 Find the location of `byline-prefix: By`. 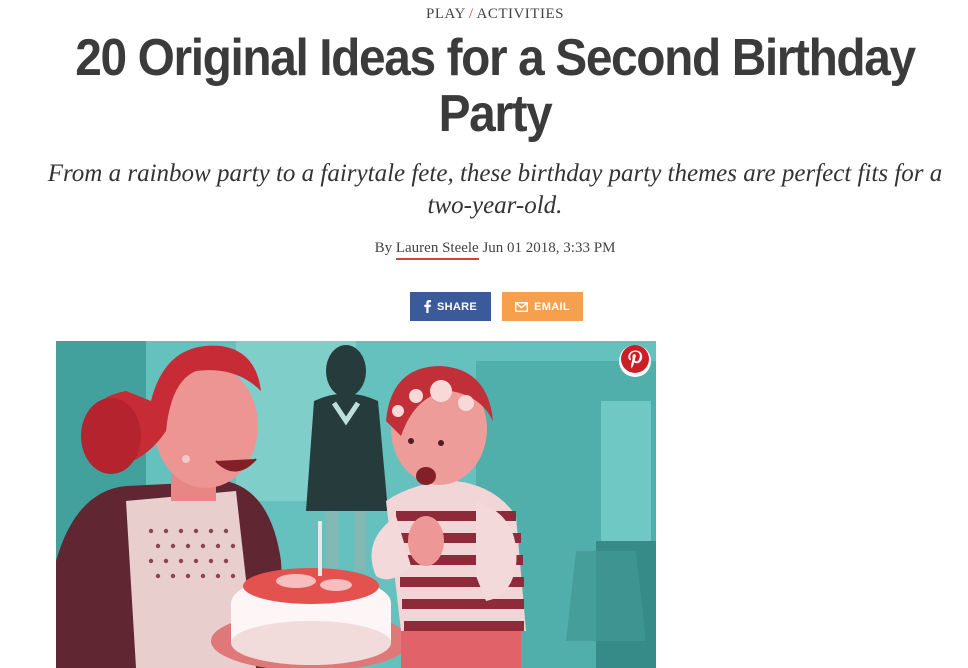

byline-prefix: By is located at coordinates (383, 248).